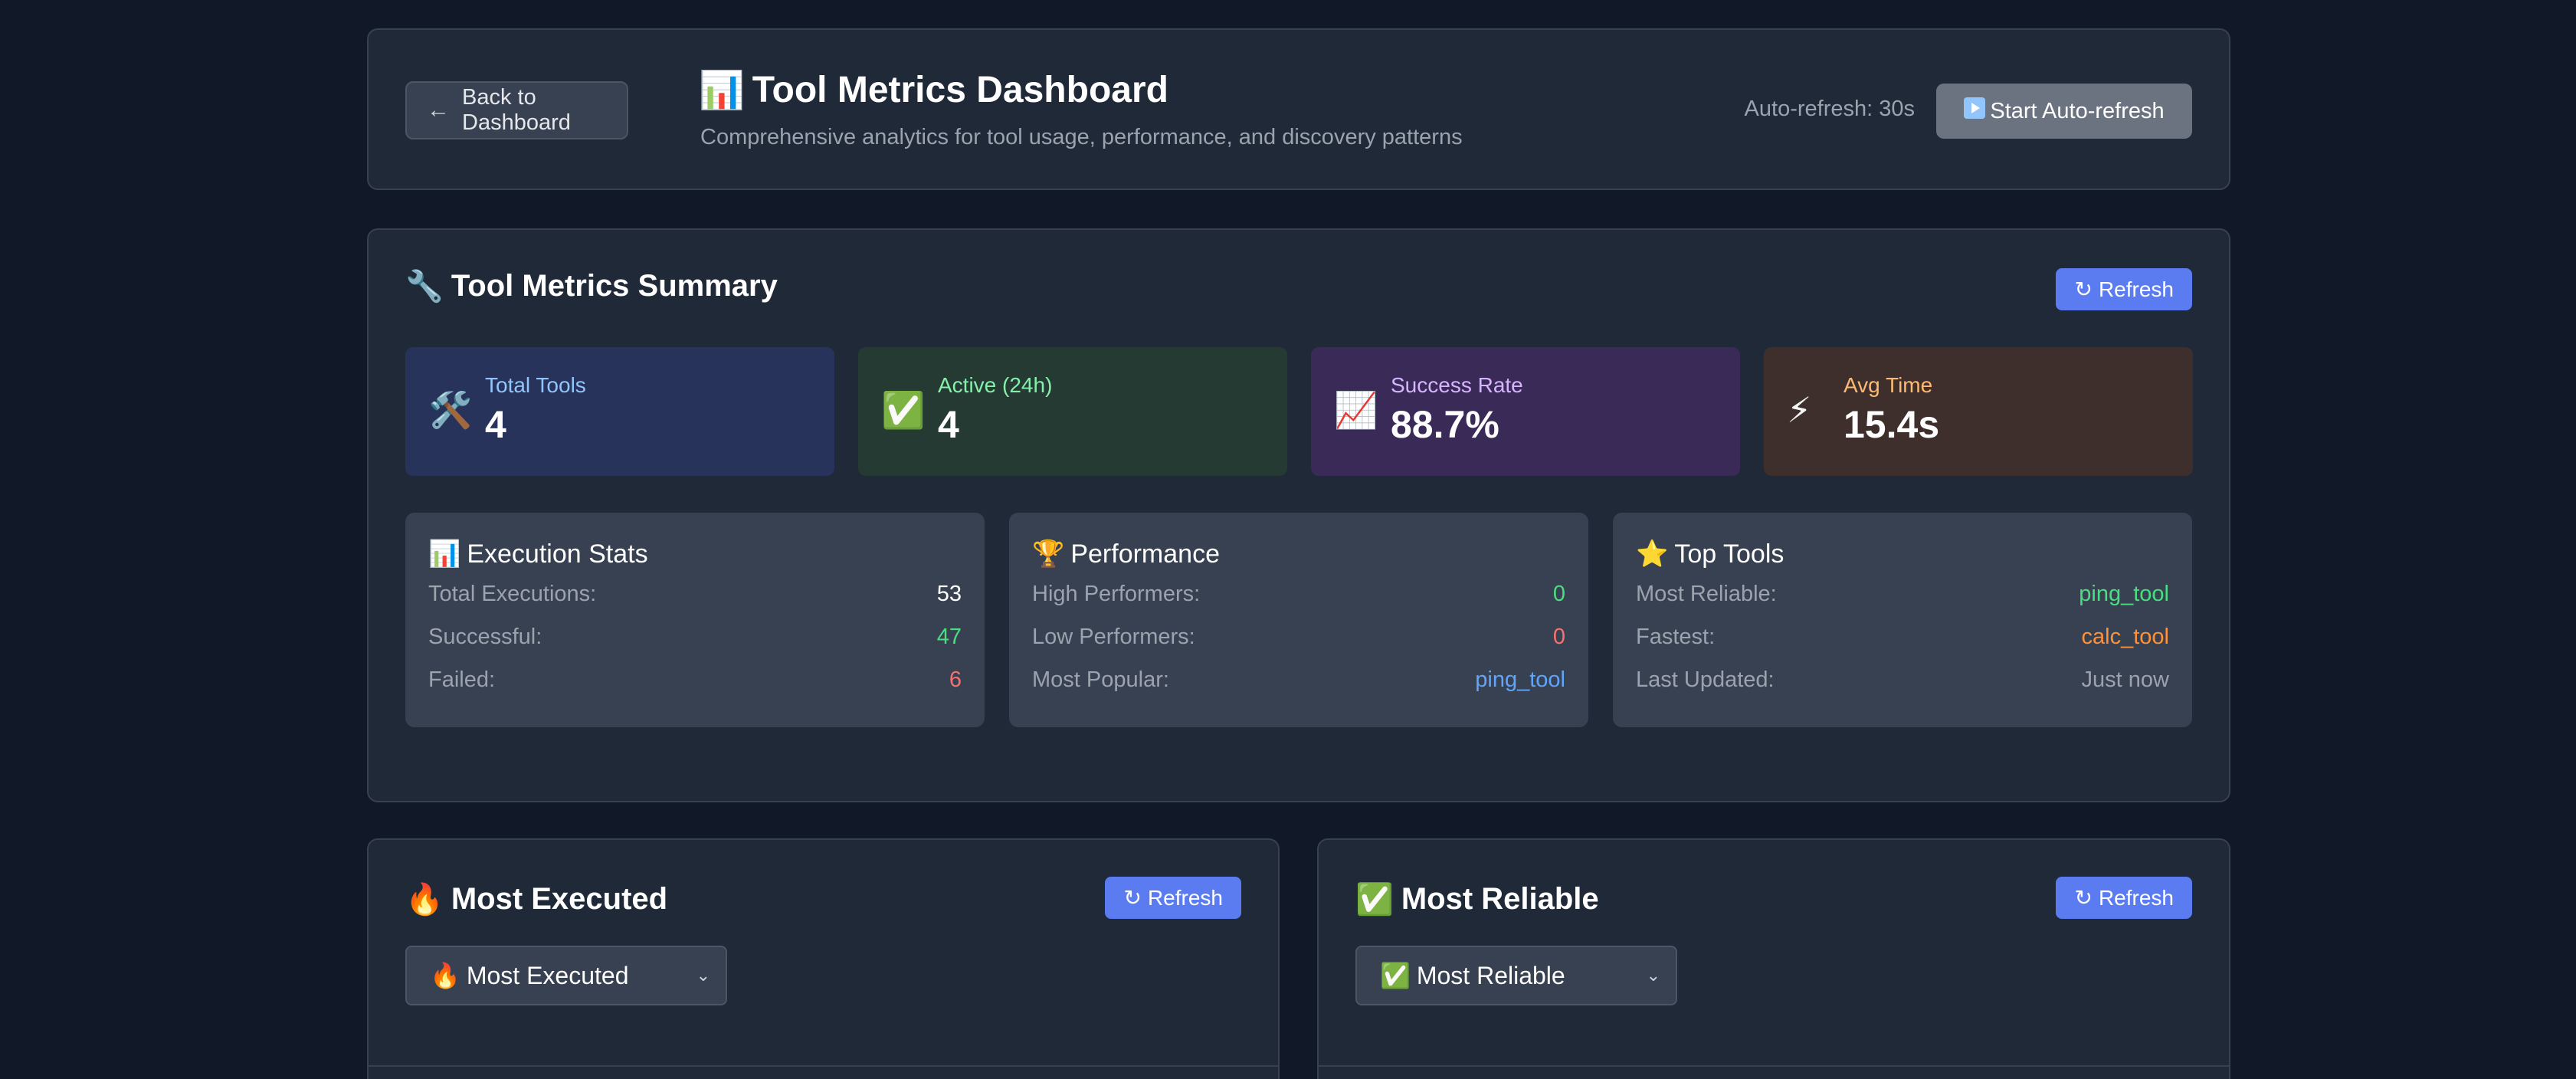 The image size is (2576, 1079). Describe the element at coordinates (996, 385) in the screenshot. I see `stat-label: Active (24h)` at that location.